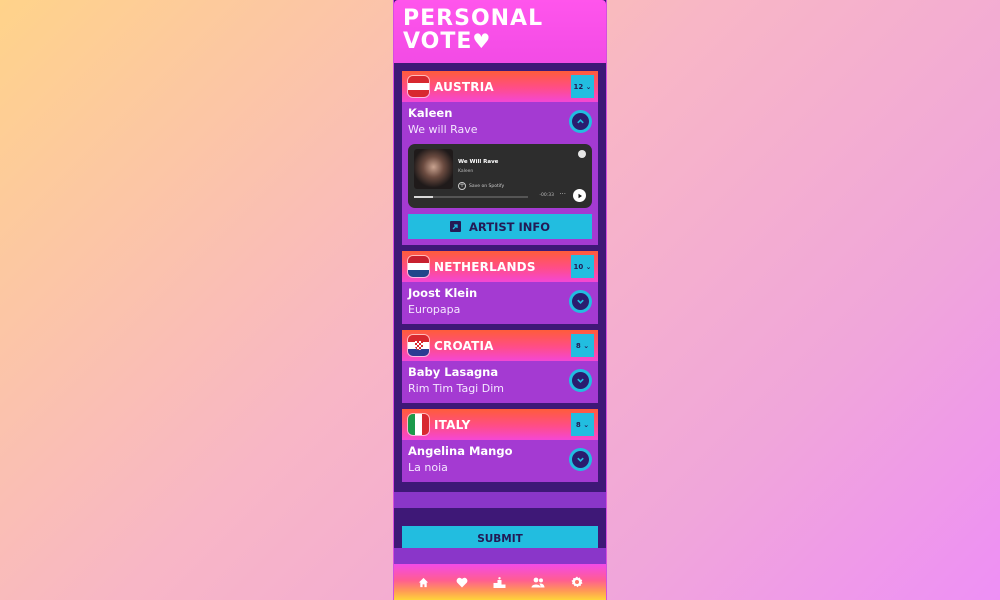 This screenshot has height=600, width=1000. I want to click on country-name: NETHERLANDS, so click(485, 266).